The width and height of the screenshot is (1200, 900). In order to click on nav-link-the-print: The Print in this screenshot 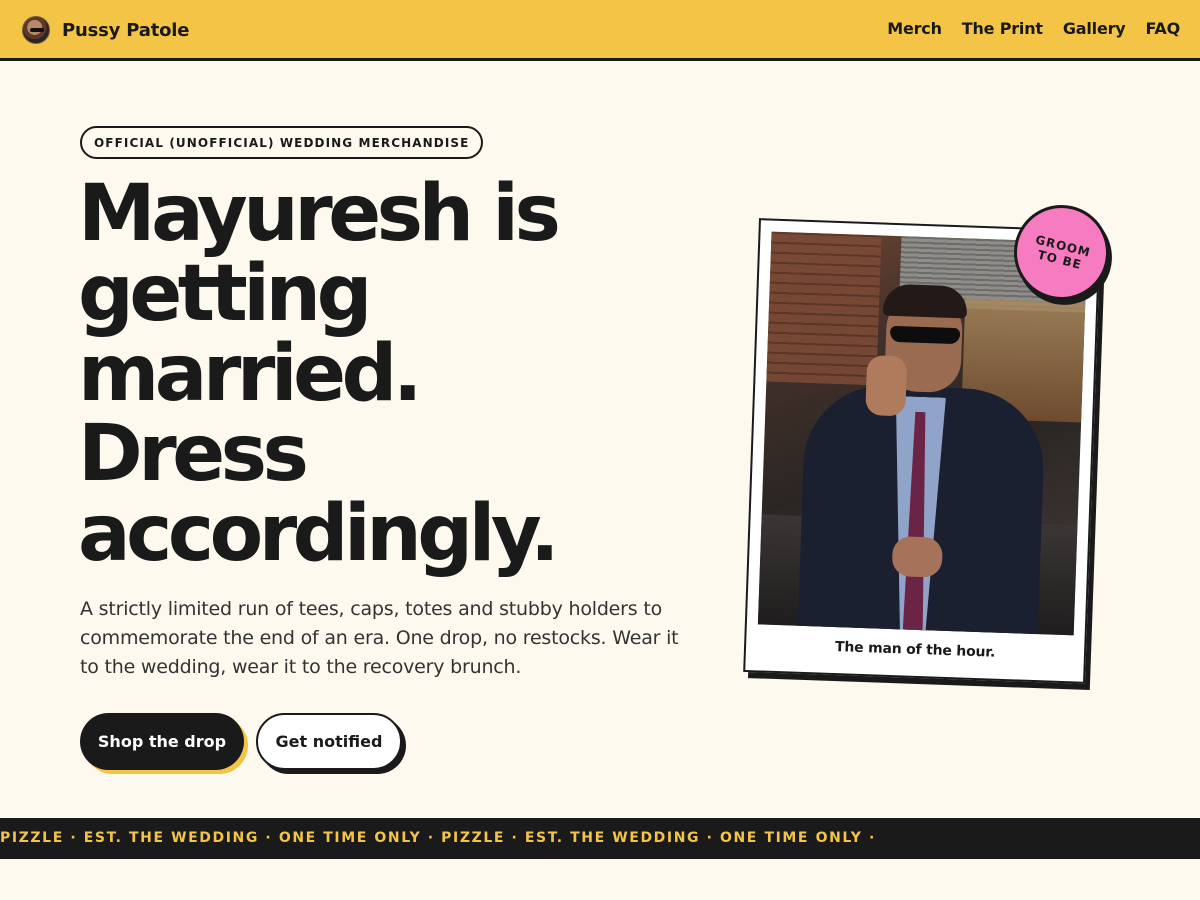, I will do `click(1002, 28)`.